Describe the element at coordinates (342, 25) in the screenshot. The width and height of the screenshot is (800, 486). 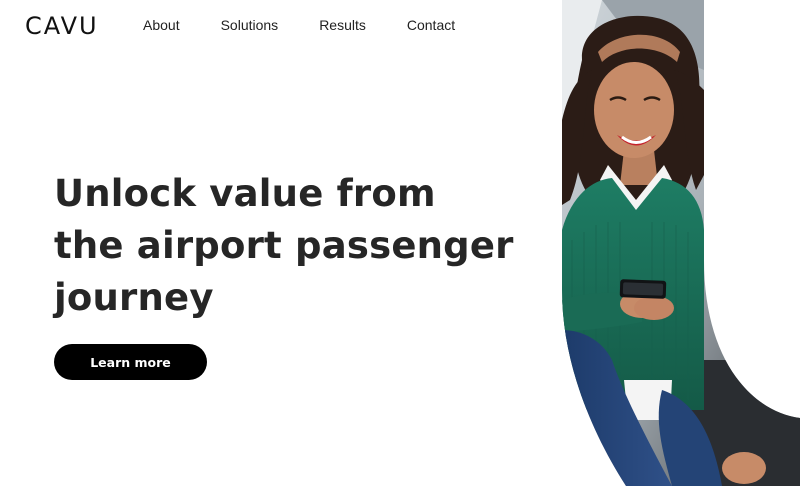
I see `nav-results-link: Results` at that location.